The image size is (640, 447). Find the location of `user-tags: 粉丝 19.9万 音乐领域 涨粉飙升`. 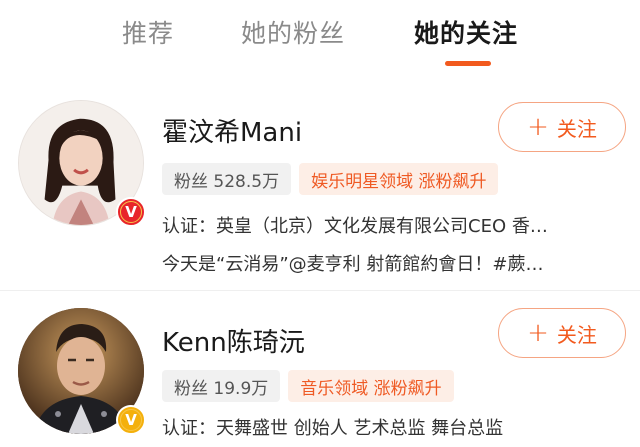

user-tags: 粉丝 19.9万 音乐领域 涨粉飙升 is located at coordinates (308, 386).